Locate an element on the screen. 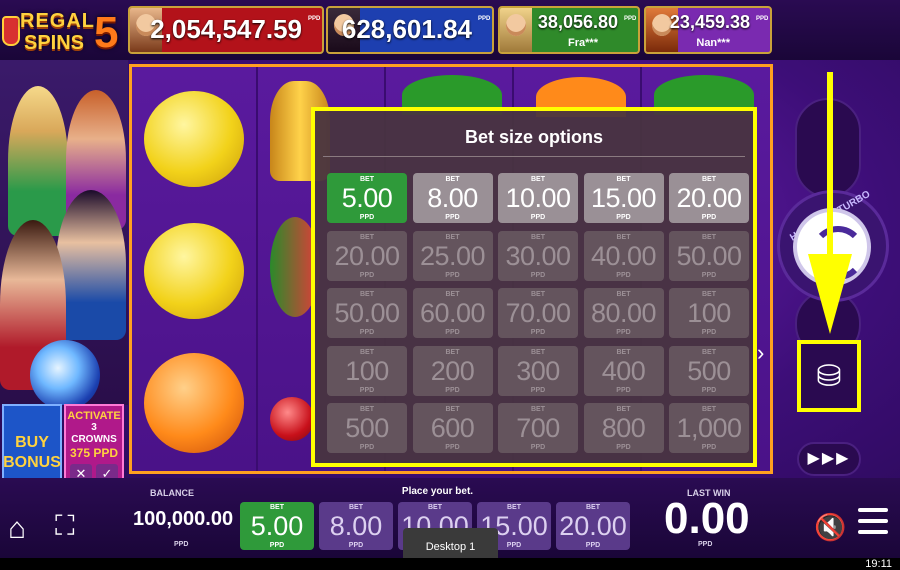 Image resolution: width=900 pixels, height=570 pixels. bet-option: BET 25.00 PPD is located at coordinates (452, 255).